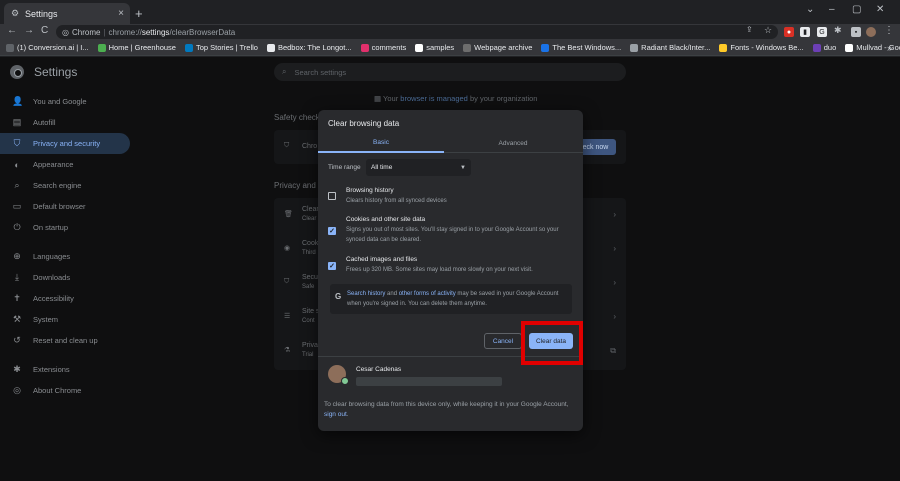 Image resolution: width=900 pixels, height=481 pixels. I want to click on sidebar-item: ◎ About Chrome, so click(65, 390).